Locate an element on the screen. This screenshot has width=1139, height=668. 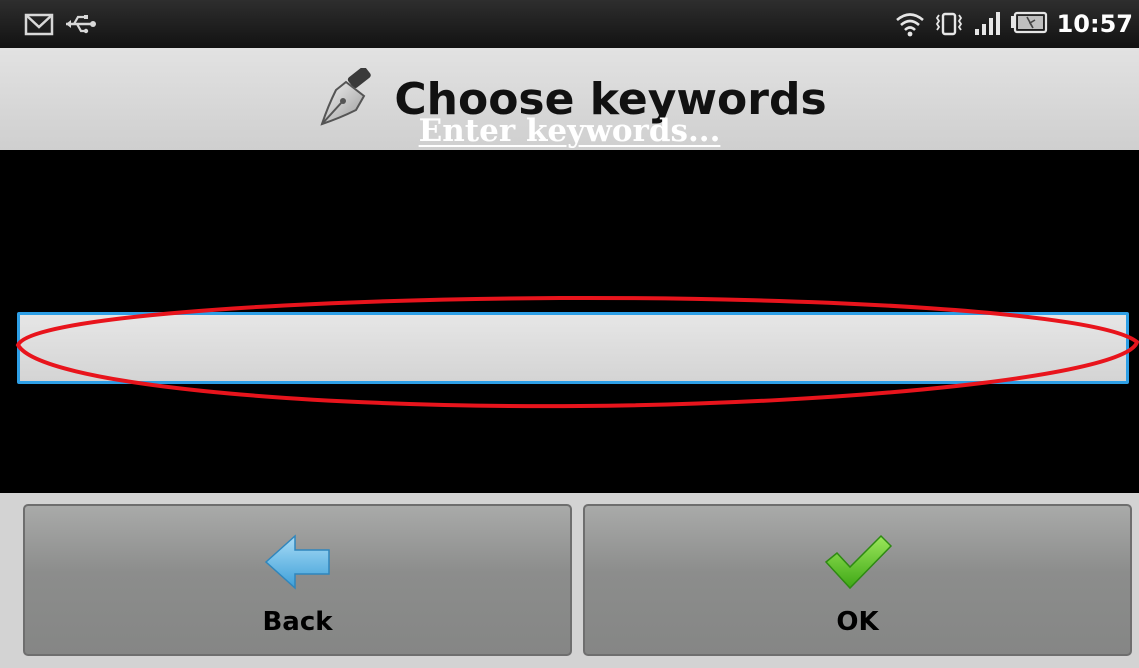
ok-button-label: OK is located at coordinates (857, 622).